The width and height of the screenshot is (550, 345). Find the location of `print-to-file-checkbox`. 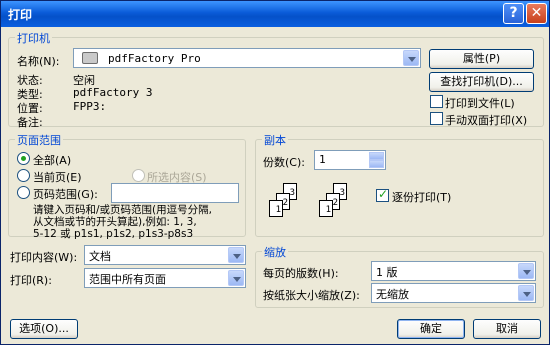

print-to-file-checkbox is located at coordinates (436, 101).